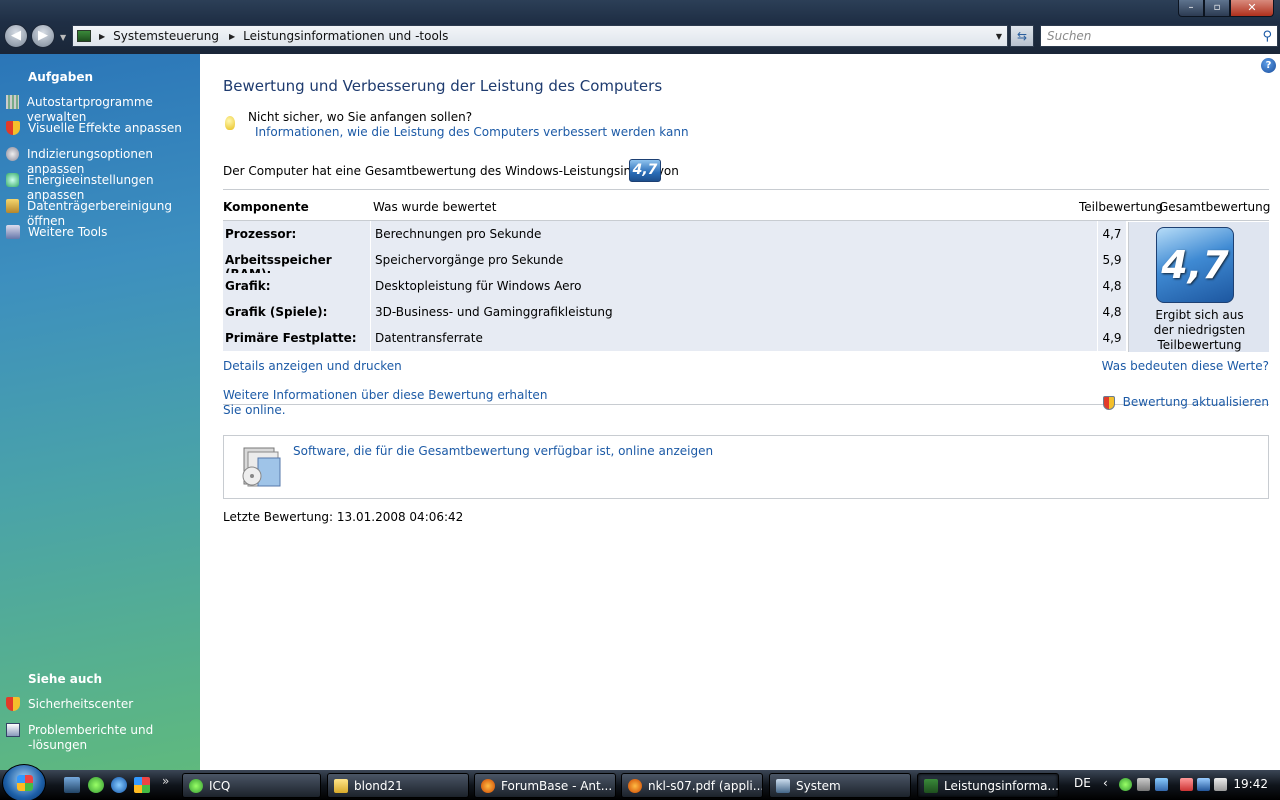 This screenshot has width=1280, height=800. What do you see at coordinates (12, 154) in the screenshot?
I see `indexing-icon` at bounding box center [12, 154].